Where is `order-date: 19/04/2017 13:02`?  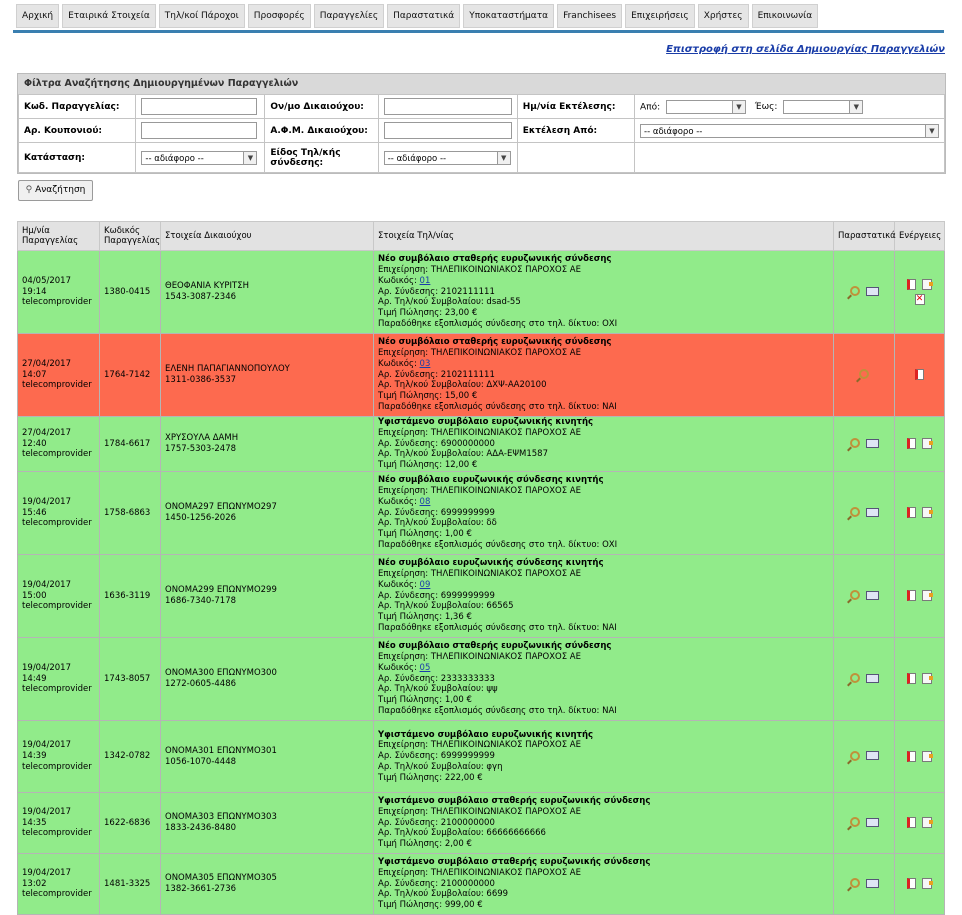 order-date: 19/04/2017 13:02 is located at coordinates (46, 878).